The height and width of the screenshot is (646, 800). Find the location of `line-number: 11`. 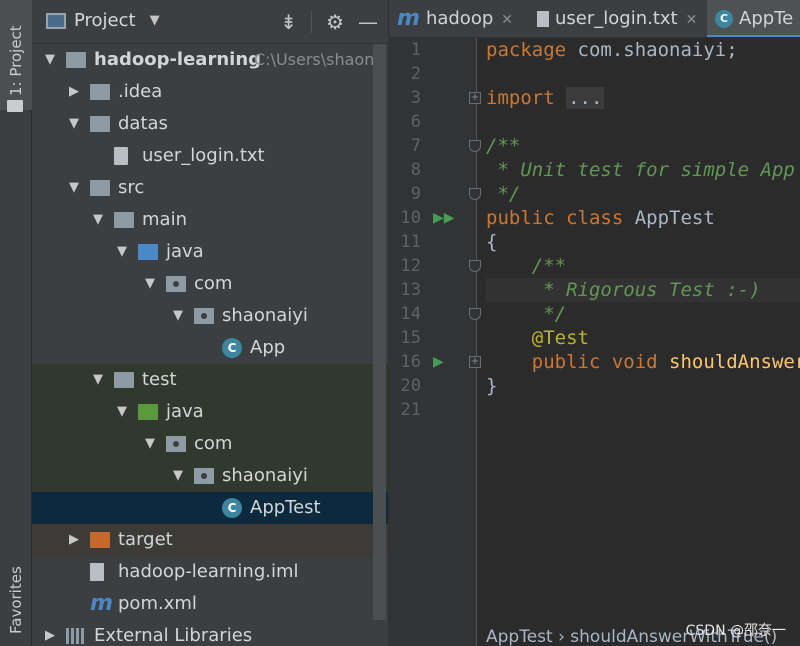

line-number: 11 is located at coordinates (410, 242).